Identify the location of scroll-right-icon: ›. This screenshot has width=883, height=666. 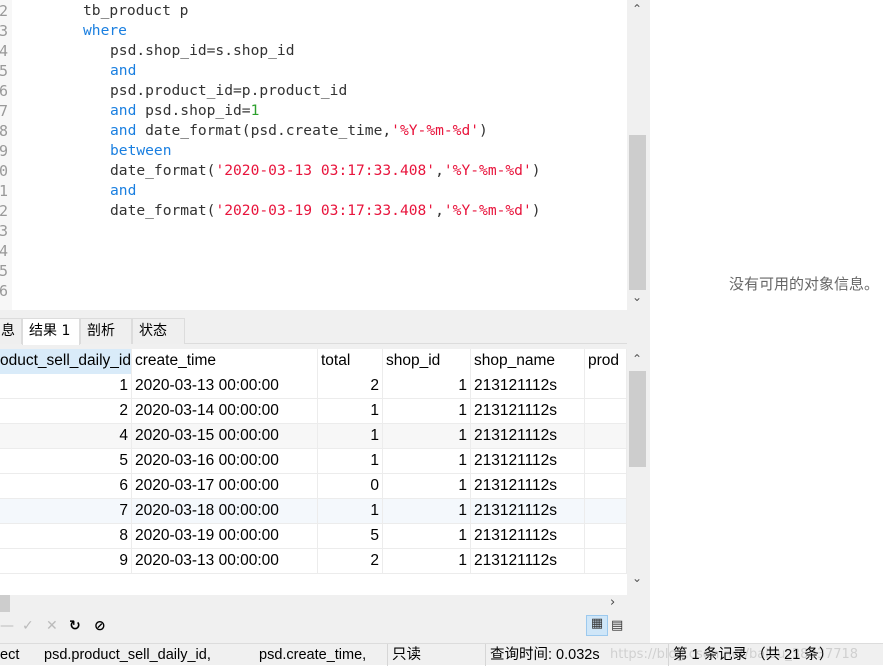
(612, 602).